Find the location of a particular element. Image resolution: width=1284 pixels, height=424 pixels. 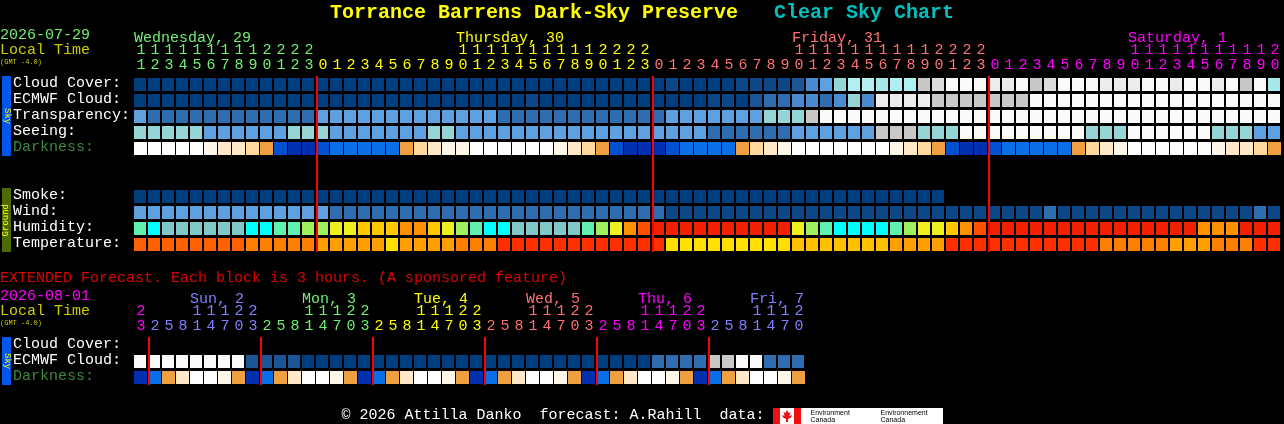

forecast-date: 2026-08-01 is located at coordinates (45, 296).